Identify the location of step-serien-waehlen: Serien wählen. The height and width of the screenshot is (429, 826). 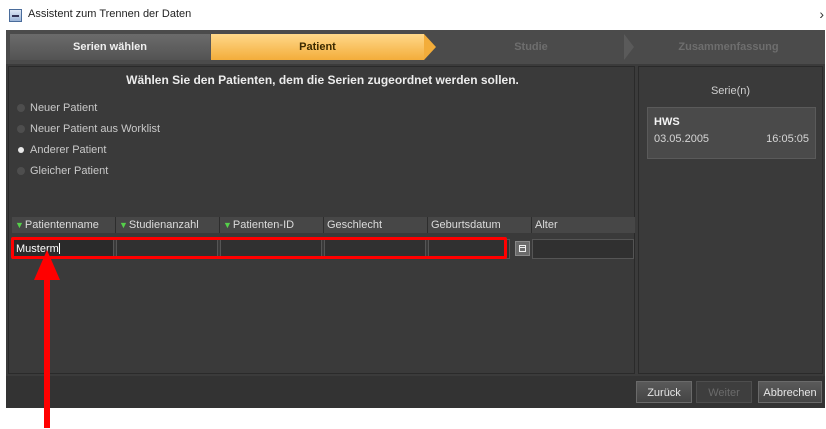
(110, 47).